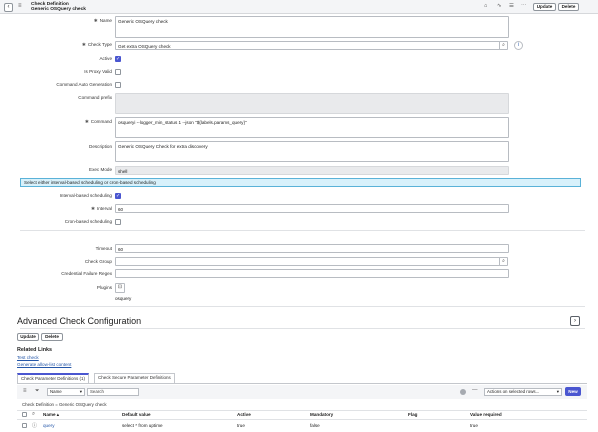 The image size is (598, 432). Describe the element at coordinates (37, 391) in the screenshot. I see `filter-icon: ⏷` at that location.